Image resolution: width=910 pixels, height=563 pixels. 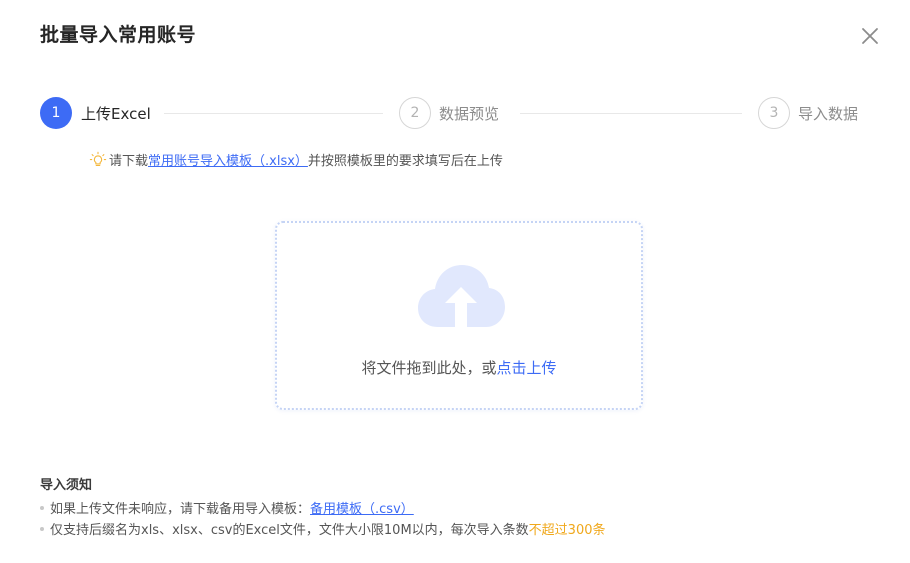 I want to click on cloud-upload-icon, so click(x=461, y=296).